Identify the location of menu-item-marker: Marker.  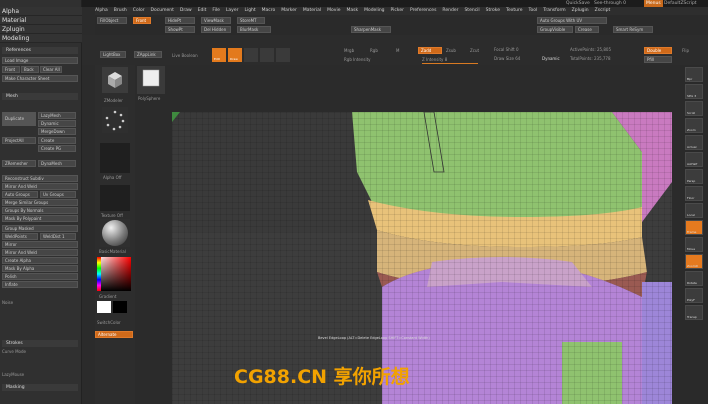
(289, 10).